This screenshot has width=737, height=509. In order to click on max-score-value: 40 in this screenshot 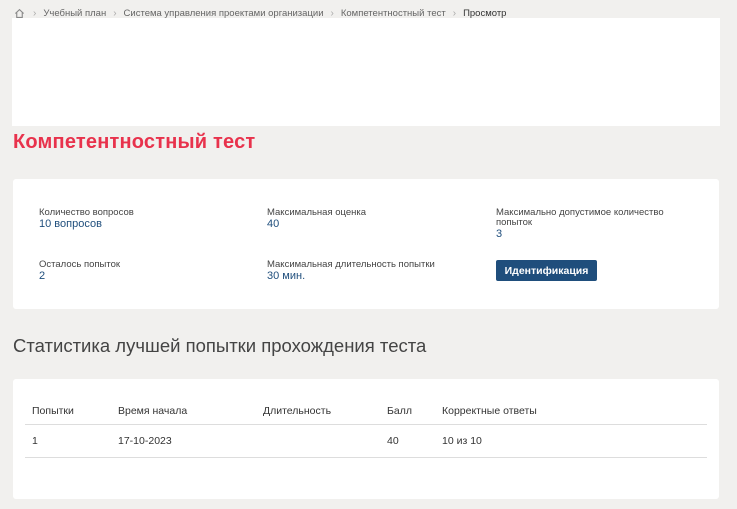, I will do `click(273, 224)`.